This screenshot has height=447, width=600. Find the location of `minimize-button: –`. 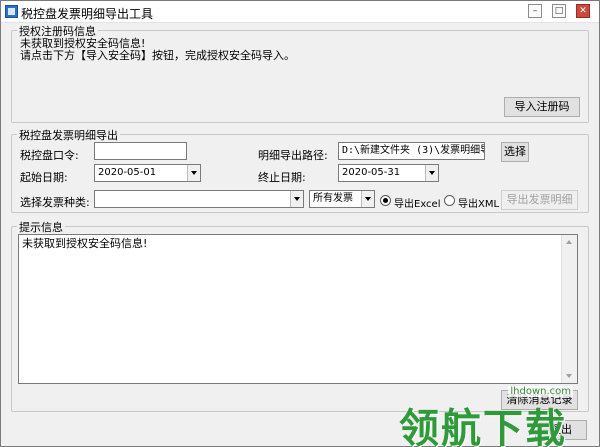

minimize-button: – is located at coordinates (535, 11).